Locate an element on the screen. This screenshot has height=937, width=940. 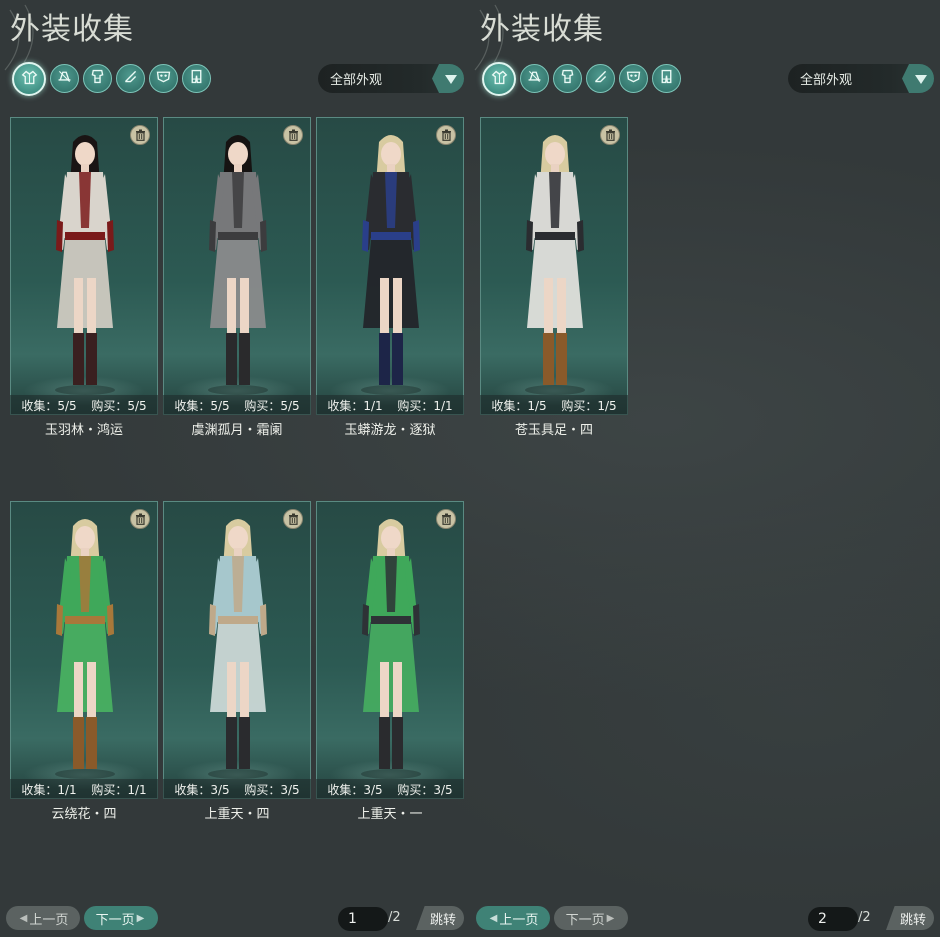
outfit-card: 收集：1/1 购买：1/1 云绕花・四 is located at coordinates (84, 661).